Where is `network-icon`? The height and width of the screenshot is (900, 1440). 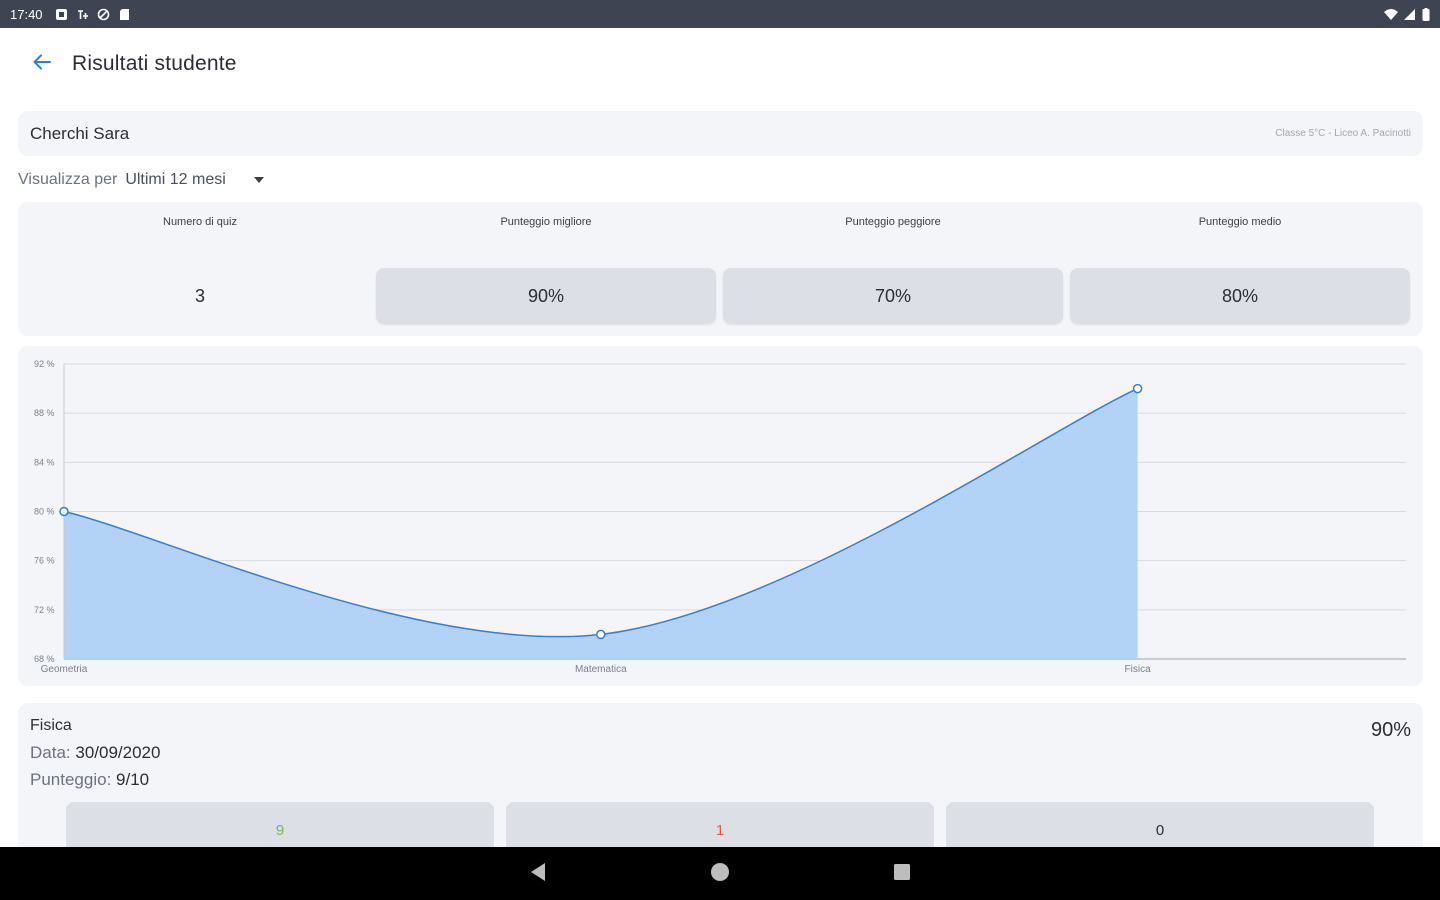 network-icon is located at coordinates (82, 14).